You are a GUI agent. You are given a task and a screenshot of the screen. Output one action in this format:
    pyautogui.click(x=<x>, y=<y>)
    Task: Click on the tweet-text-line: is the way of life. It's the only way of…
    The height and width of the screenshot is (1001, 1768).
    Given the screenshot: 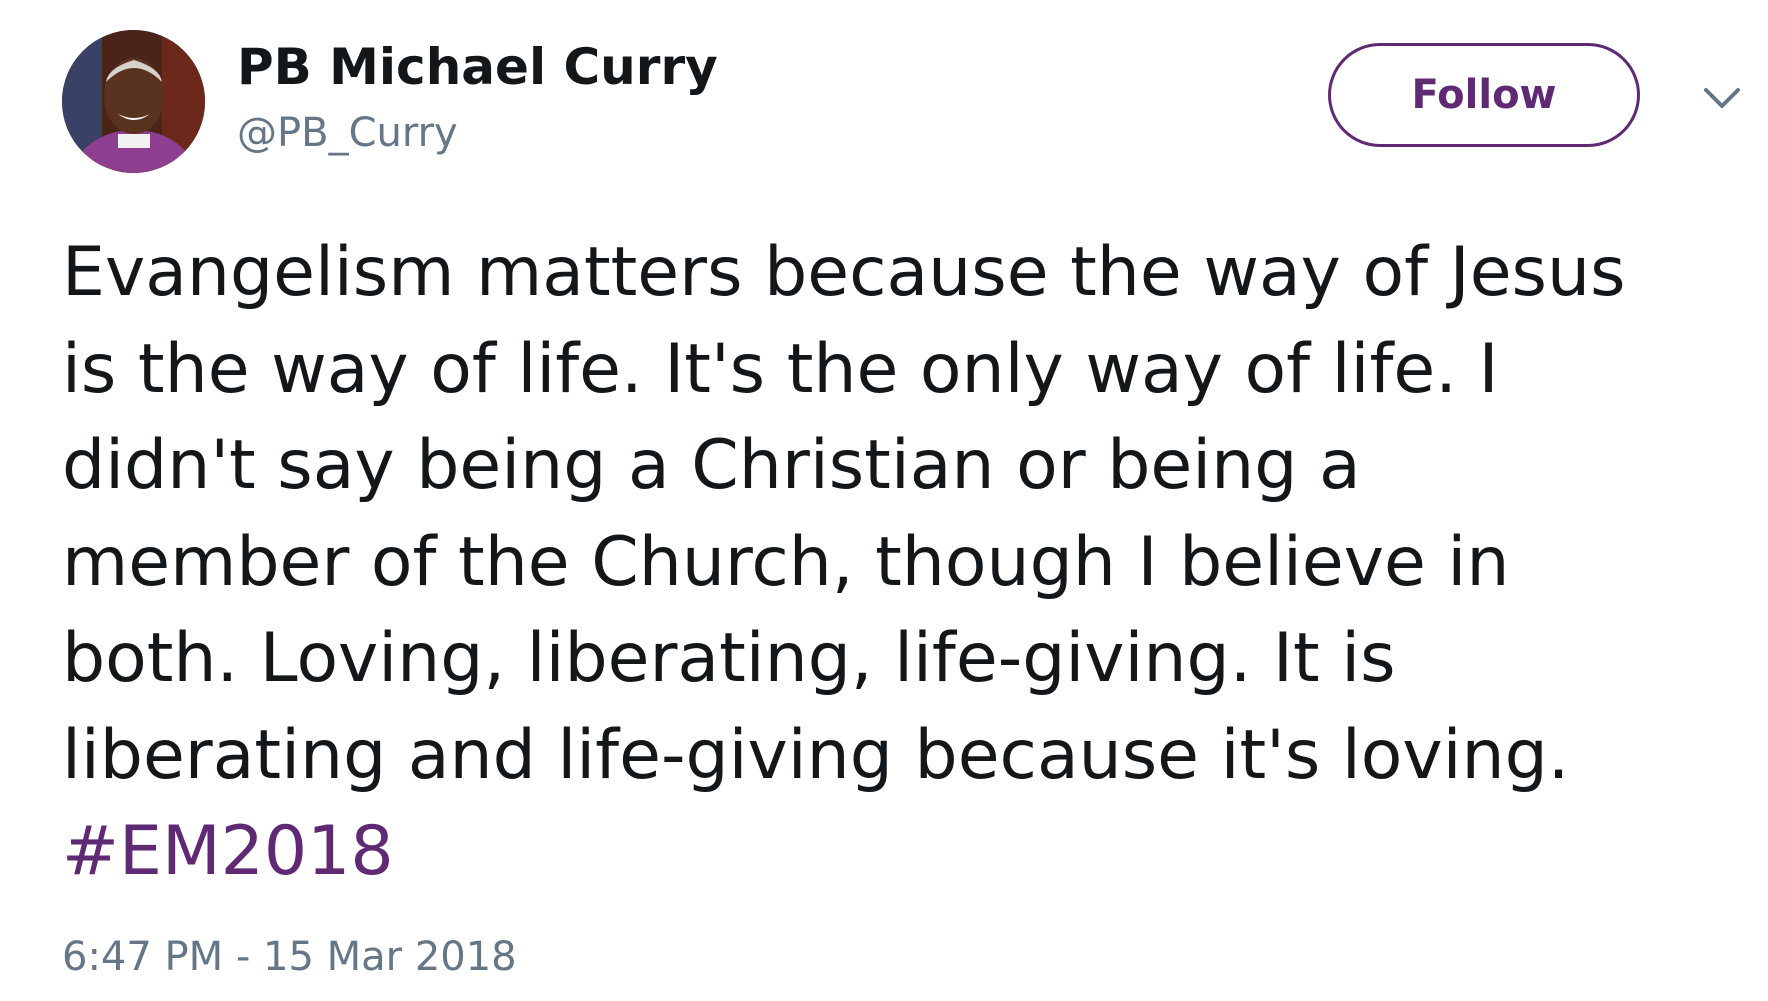 What is the action you would take?
    pyautogui.click(x=780, y=369)
    